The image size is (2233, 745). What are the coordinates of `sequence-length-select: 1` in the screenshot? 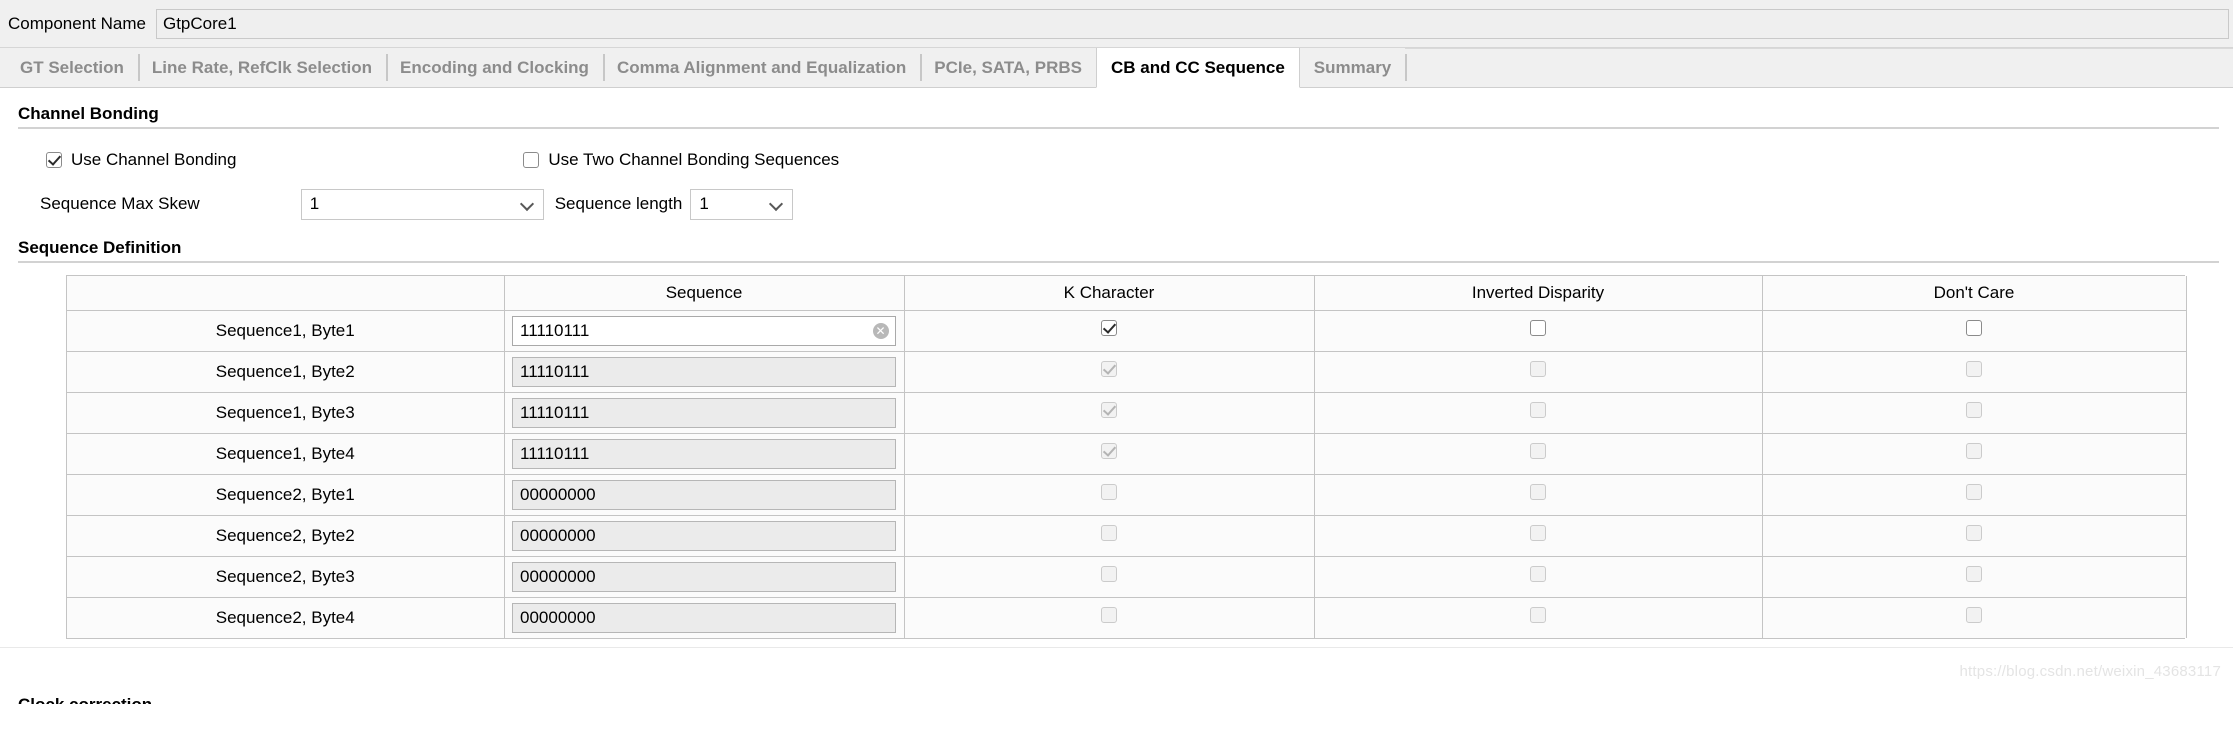 It's located at (742, 204).